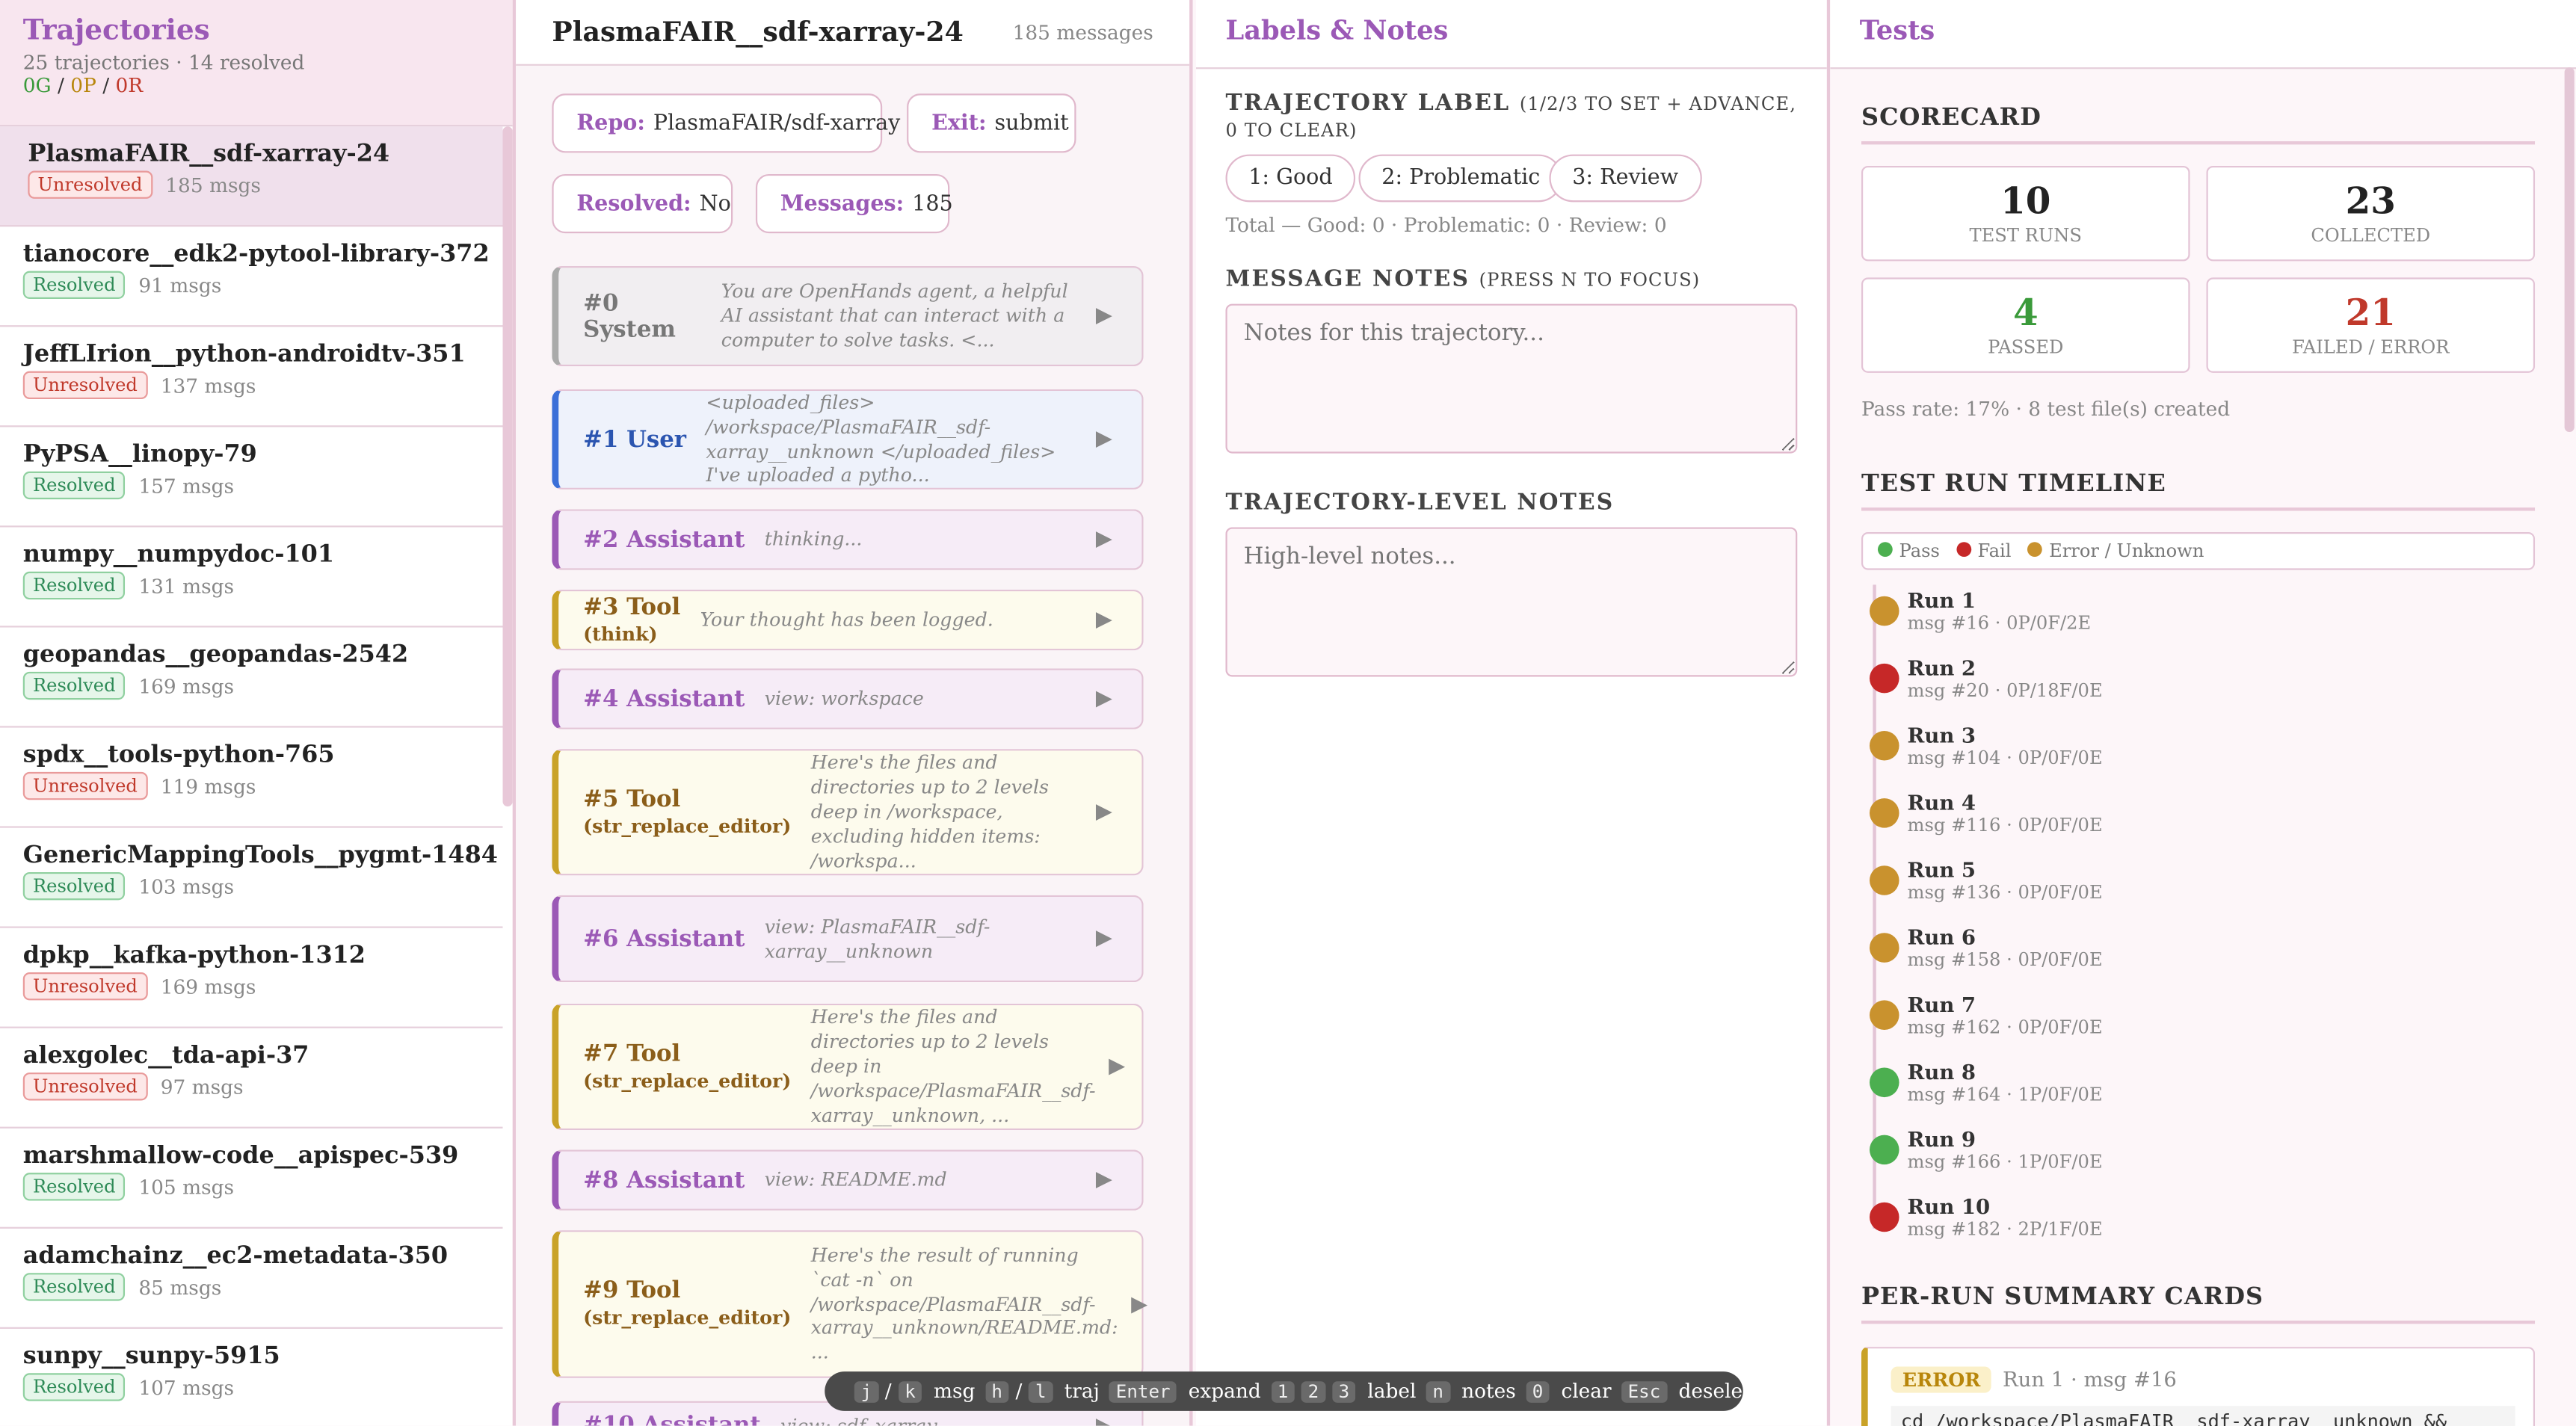 The image size is (2576, 1426). Describe the element at coordinates (1488, 1391) in the screenshot. I see `shortcut-label: notes` at that location.